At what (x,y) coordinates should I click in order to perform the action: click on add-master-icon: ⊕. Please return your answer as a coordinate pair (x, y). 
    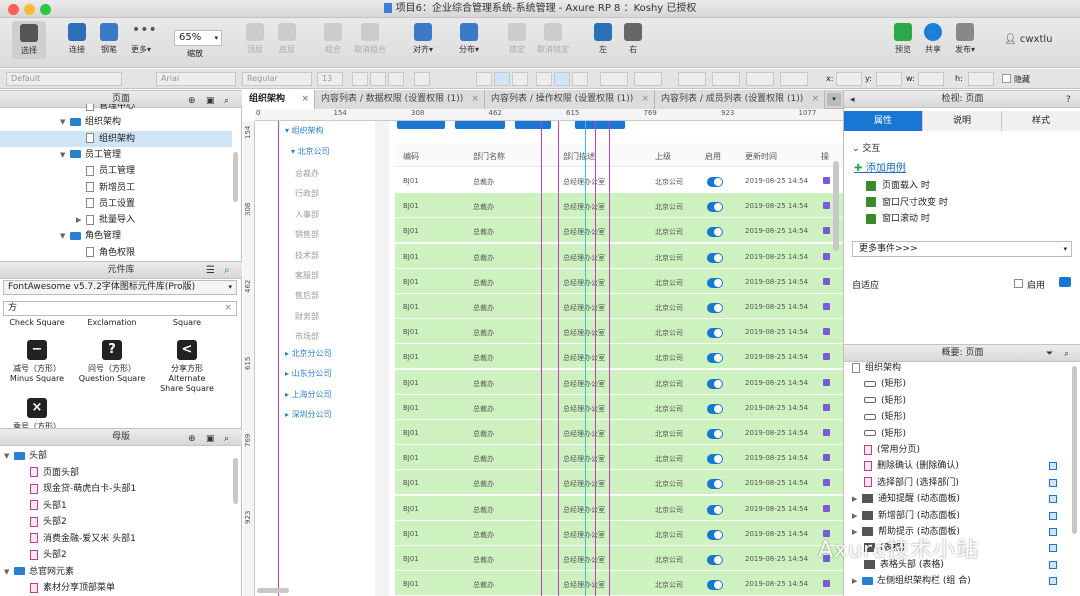
    Looking at the image, I should click on (192, 439).